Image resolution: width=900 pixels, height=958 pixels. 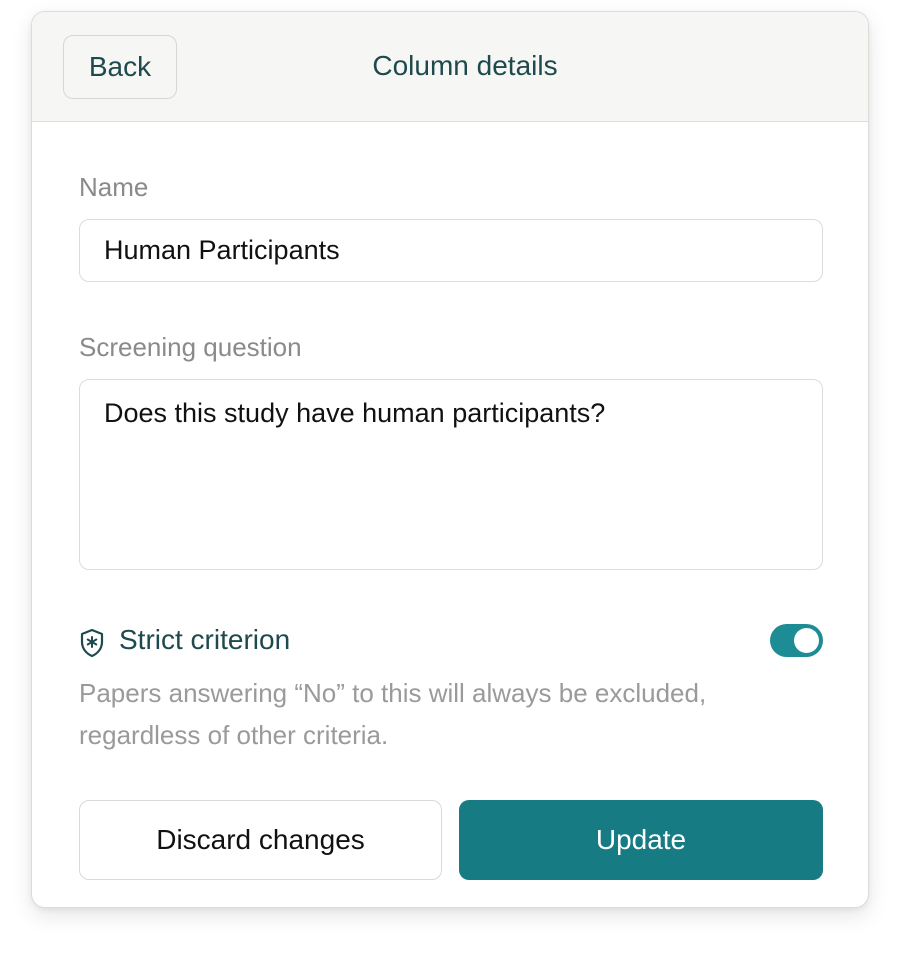 What do you see at coordinates (641, 840) in the screenshot?
I see `update-button: Update` at bounding box center [641, 840].